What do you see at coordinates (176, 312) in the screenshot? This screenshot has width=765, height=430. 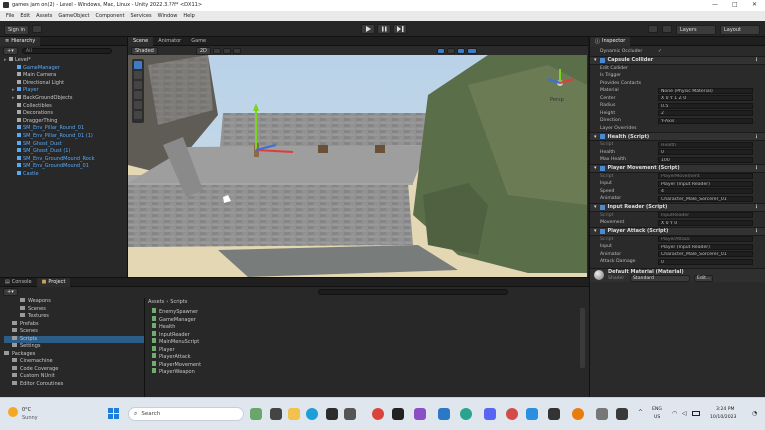 I see `script-file-item: EnemySpawner` at bounding box center [176, 312].